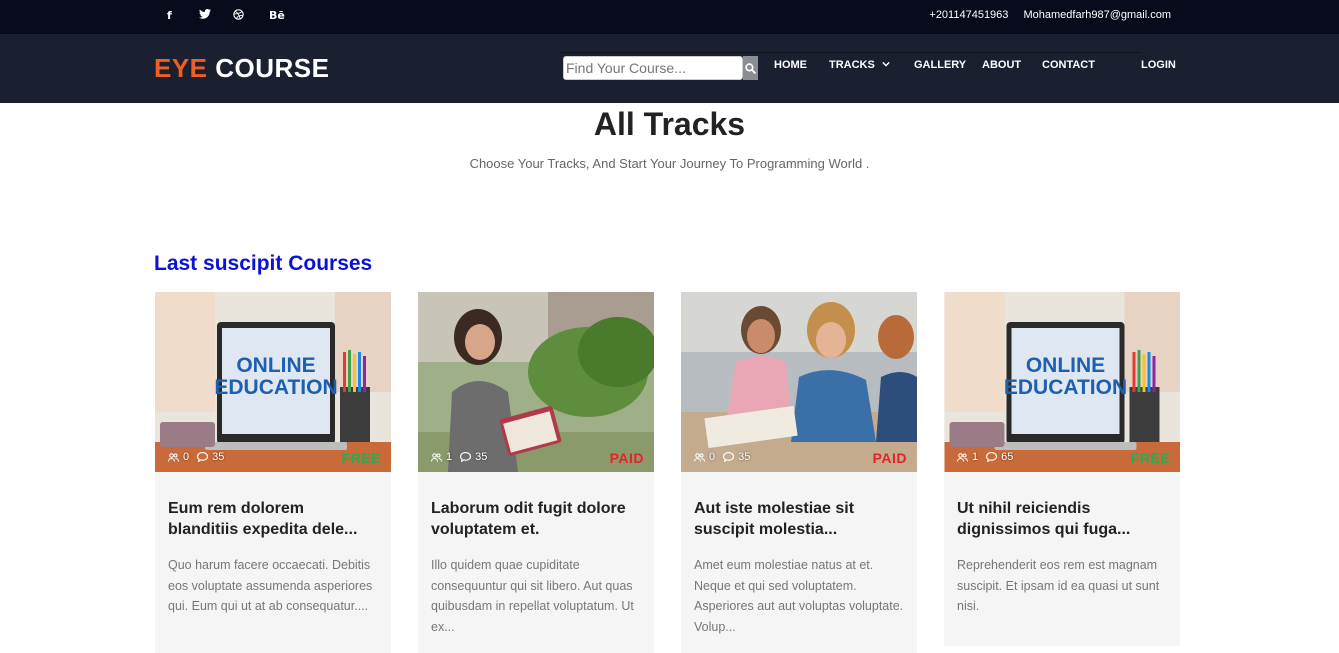 The width and height of the screenshot is (1339, 653). What do you see at coordinates (653, 68) in the screenshot?
I see `search-input` at bounding box center [653, 68].